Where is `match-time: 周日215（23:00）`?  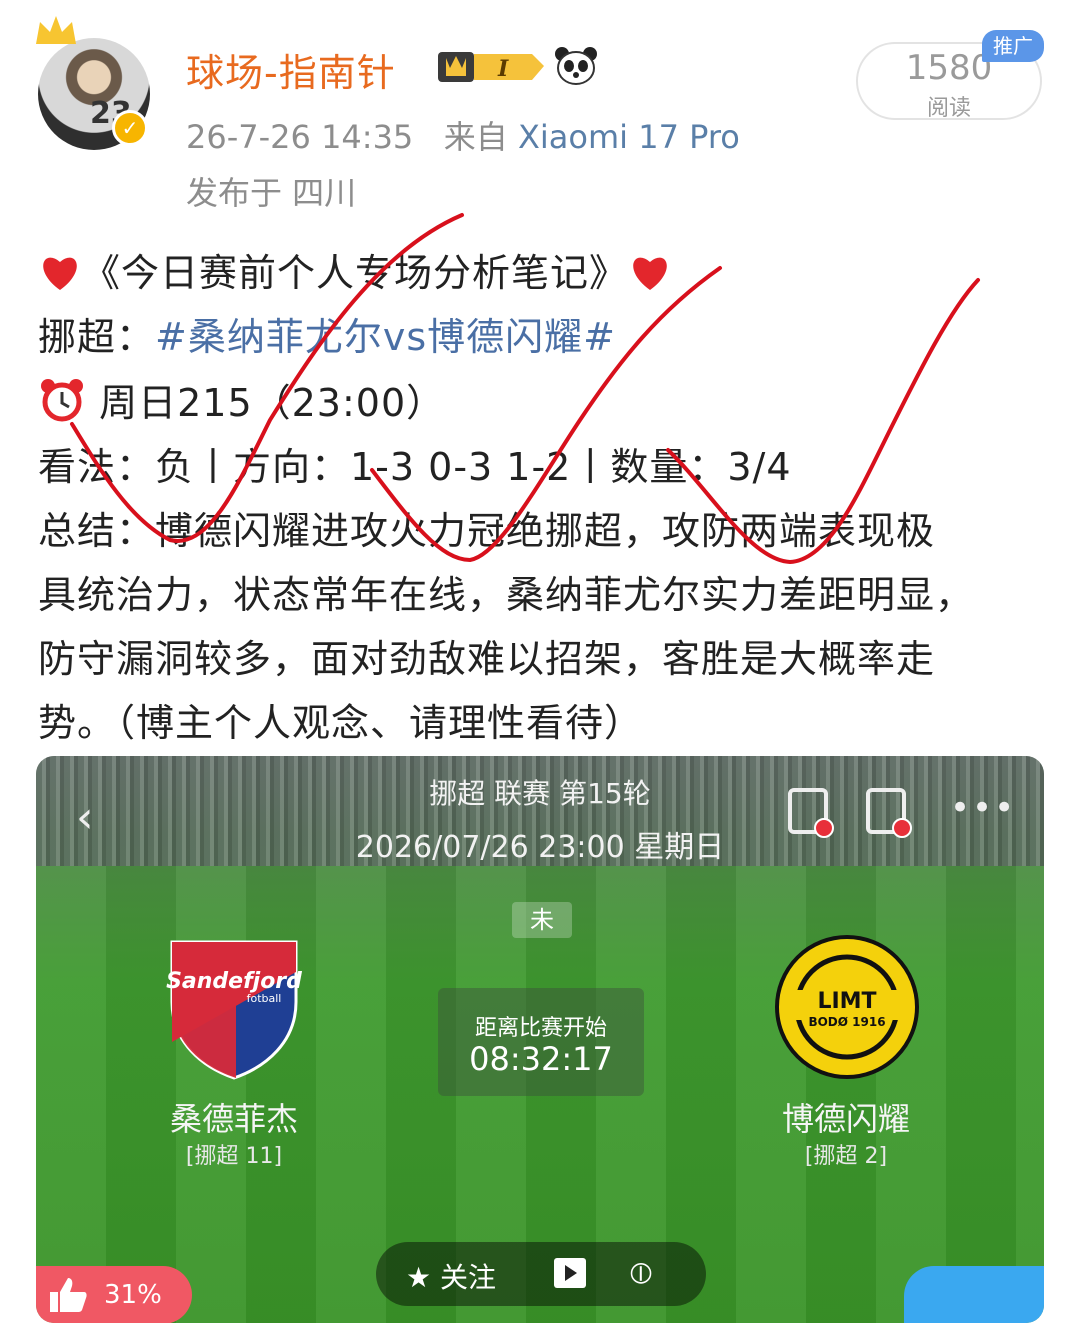
match-time: 周日215（23:00） is located at coordinates (272, 403).